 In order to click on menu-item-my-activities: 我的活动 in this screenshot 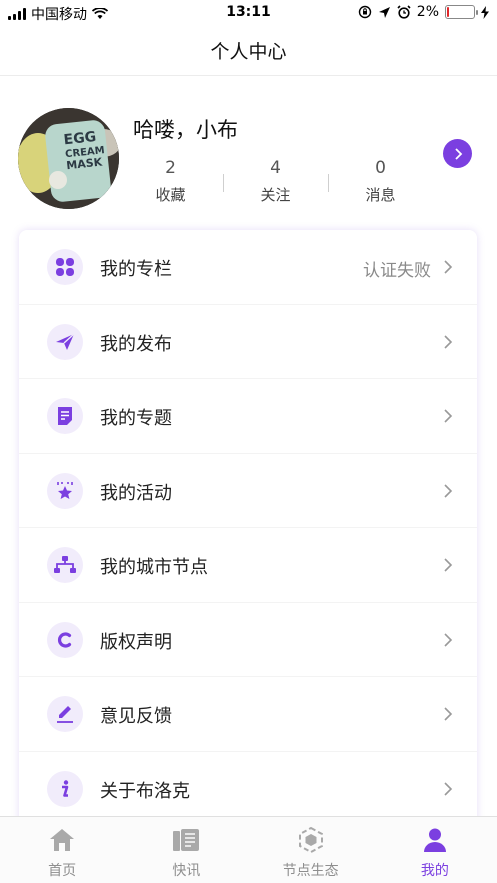, I will do `click(248, 491)`.